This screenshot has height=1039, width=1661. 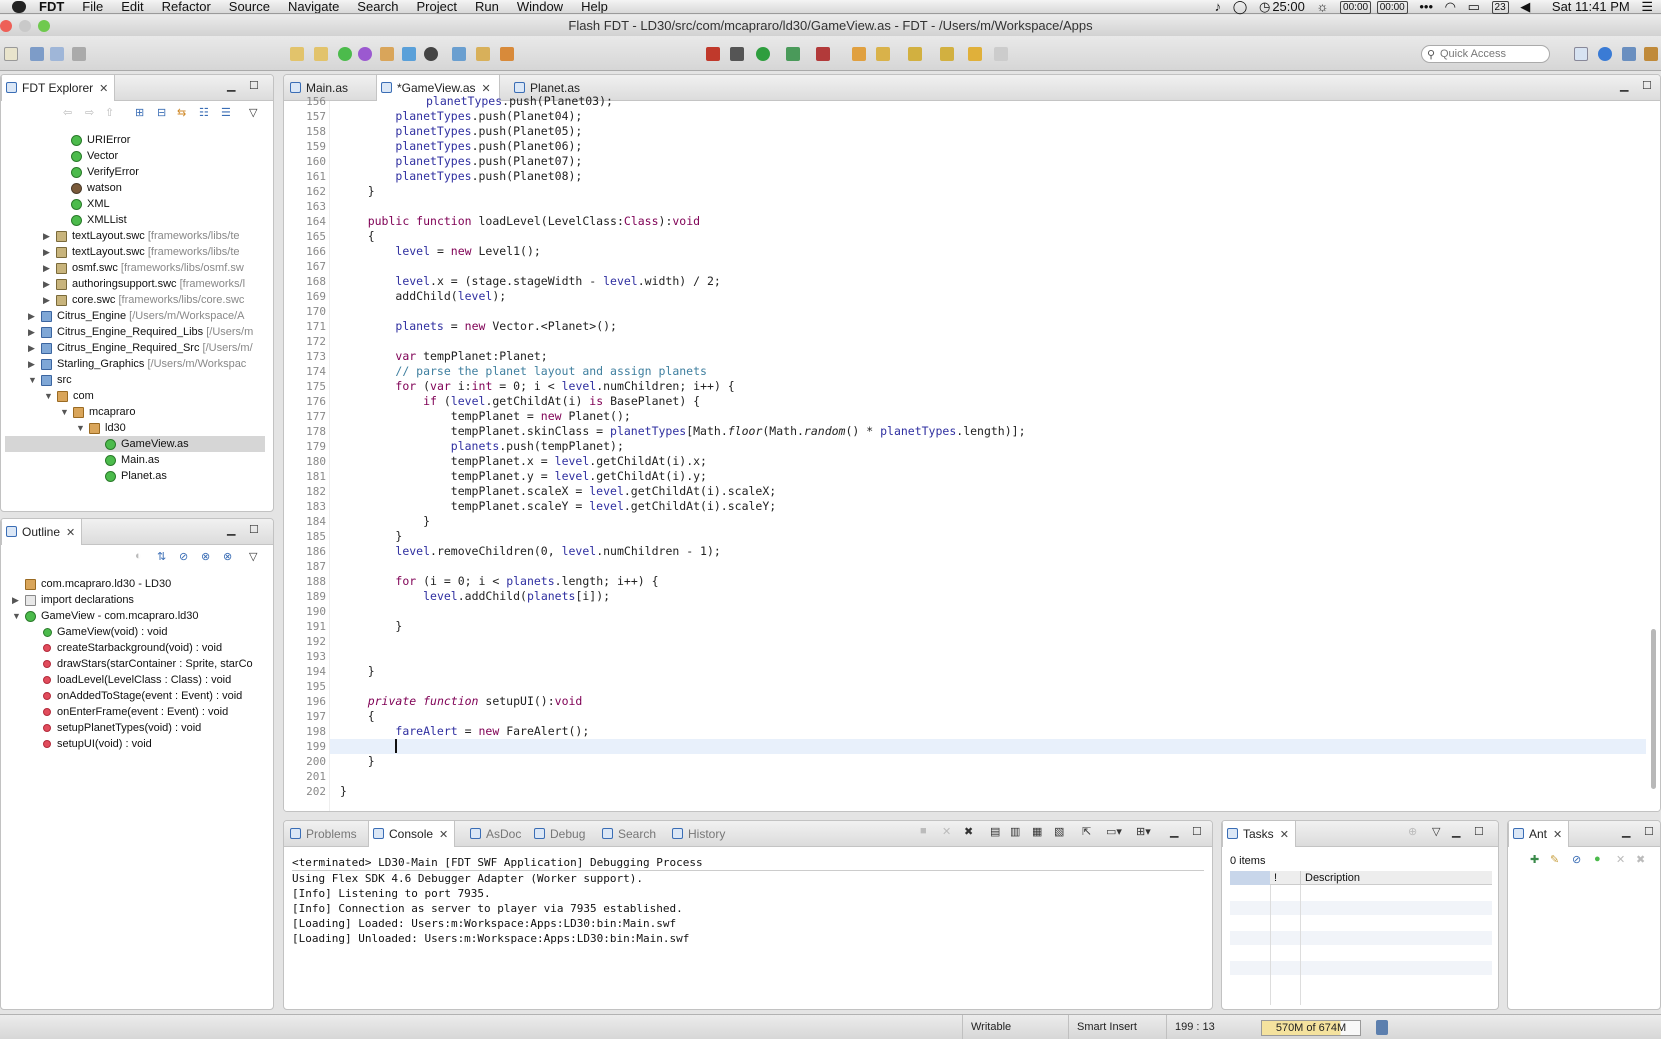 I want to click on trash-icon, so click(x=1382, y=1027).